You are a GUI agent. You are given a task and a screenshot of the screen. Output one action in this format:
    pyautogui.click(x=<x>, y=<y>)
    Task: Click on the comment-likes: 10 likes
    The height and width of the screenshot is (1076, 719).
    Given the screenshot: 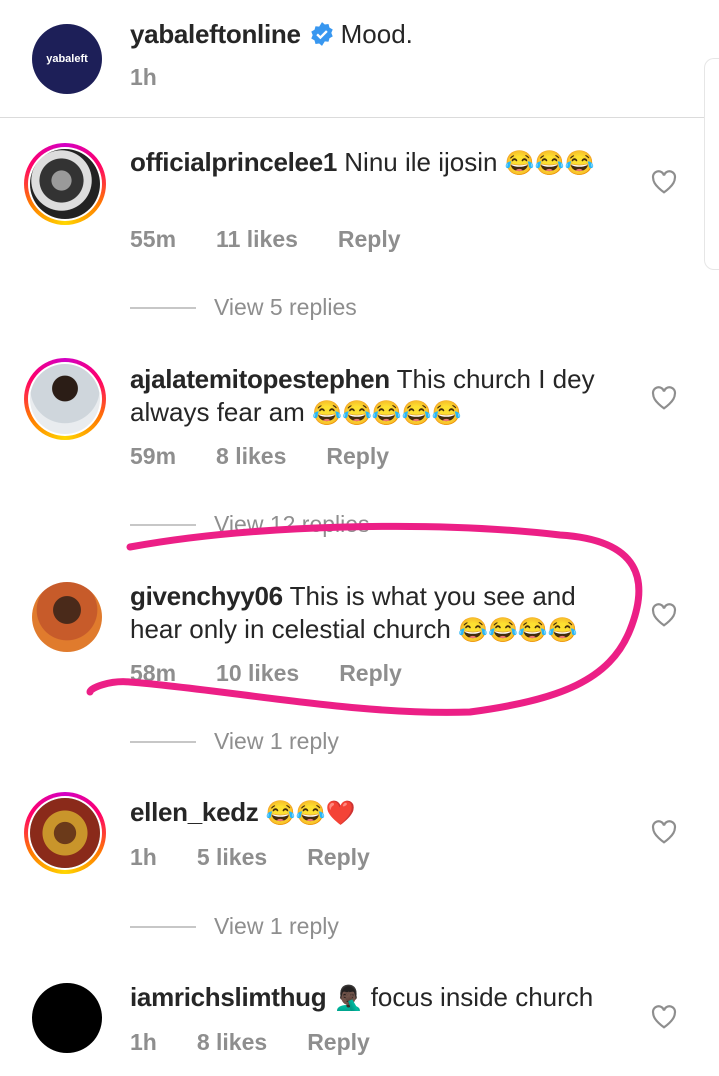 What is the action you would take?
    pyautogui.click(x=257, y=673)
    